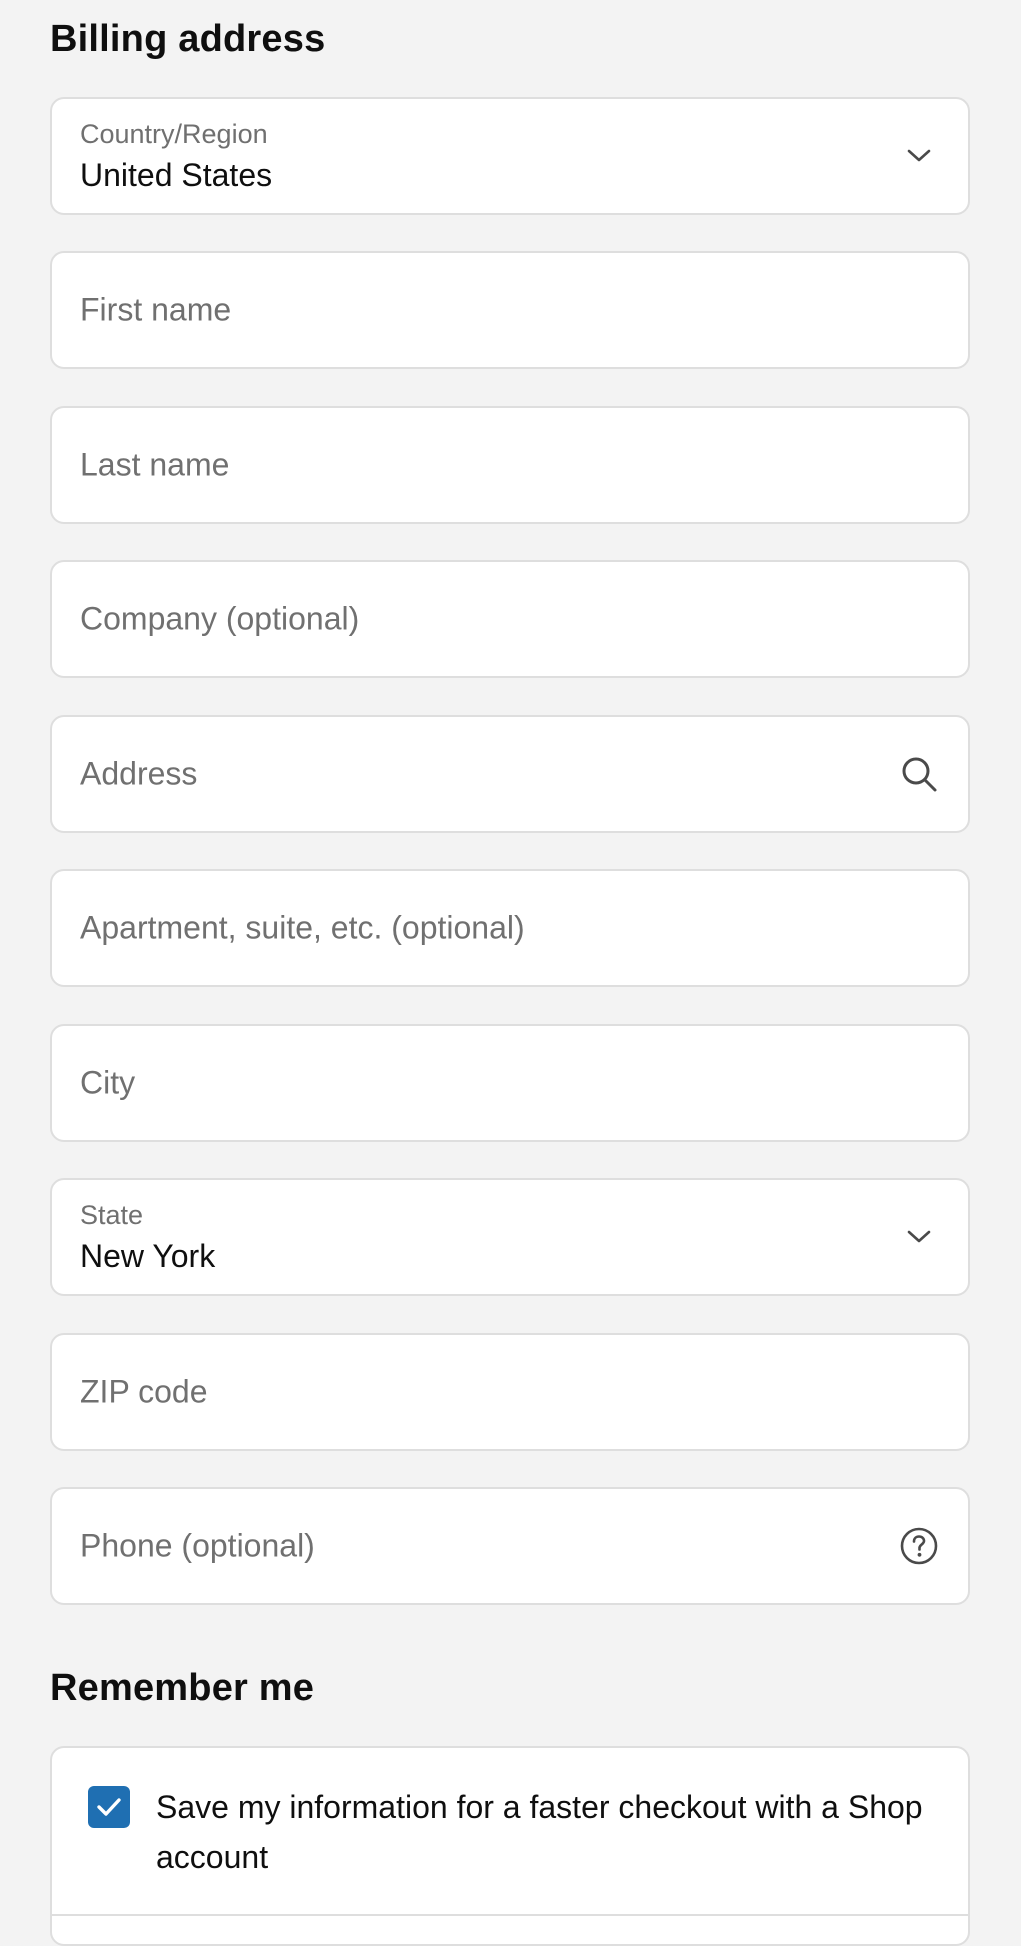 The image size is (1021, 1946). What do you see at coordinates (220, 618) in the screenshot?
I see `company-placeholder: Company (optional)` at bounding box center [220, 618].